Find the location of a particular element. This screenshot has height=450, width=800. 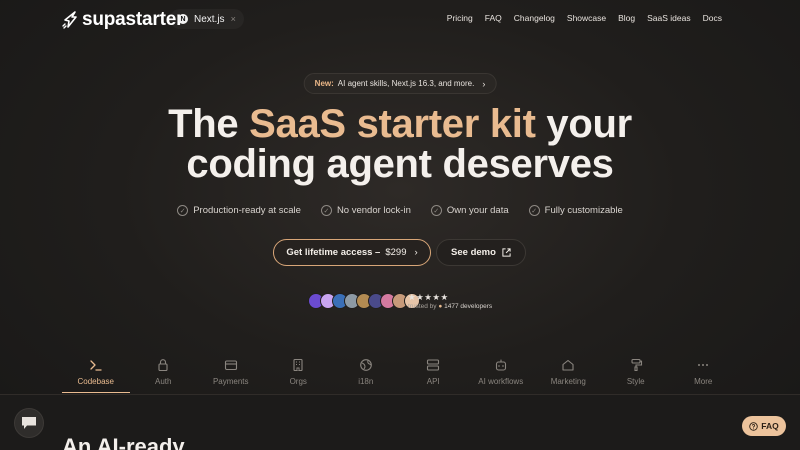

feature-label: Fully customizable is located at coordinates (583, 210).